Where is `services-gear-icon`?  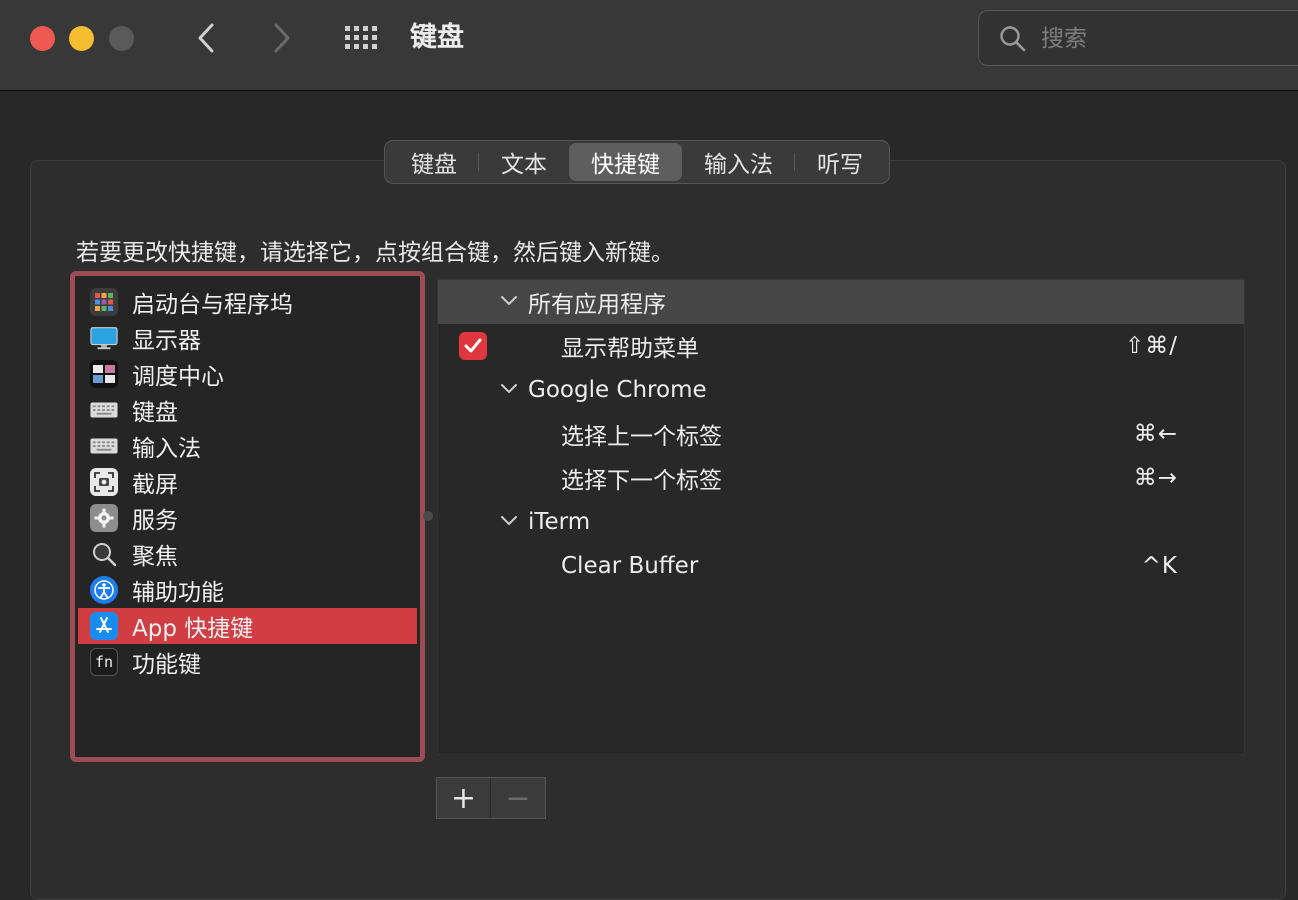
services-gear-icon is located at coordinates (104, 518).